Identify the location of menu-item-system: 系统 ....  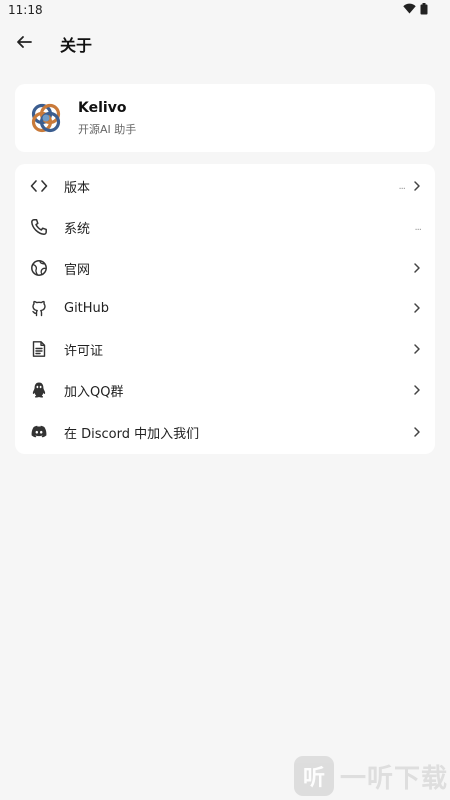
(225, 227).